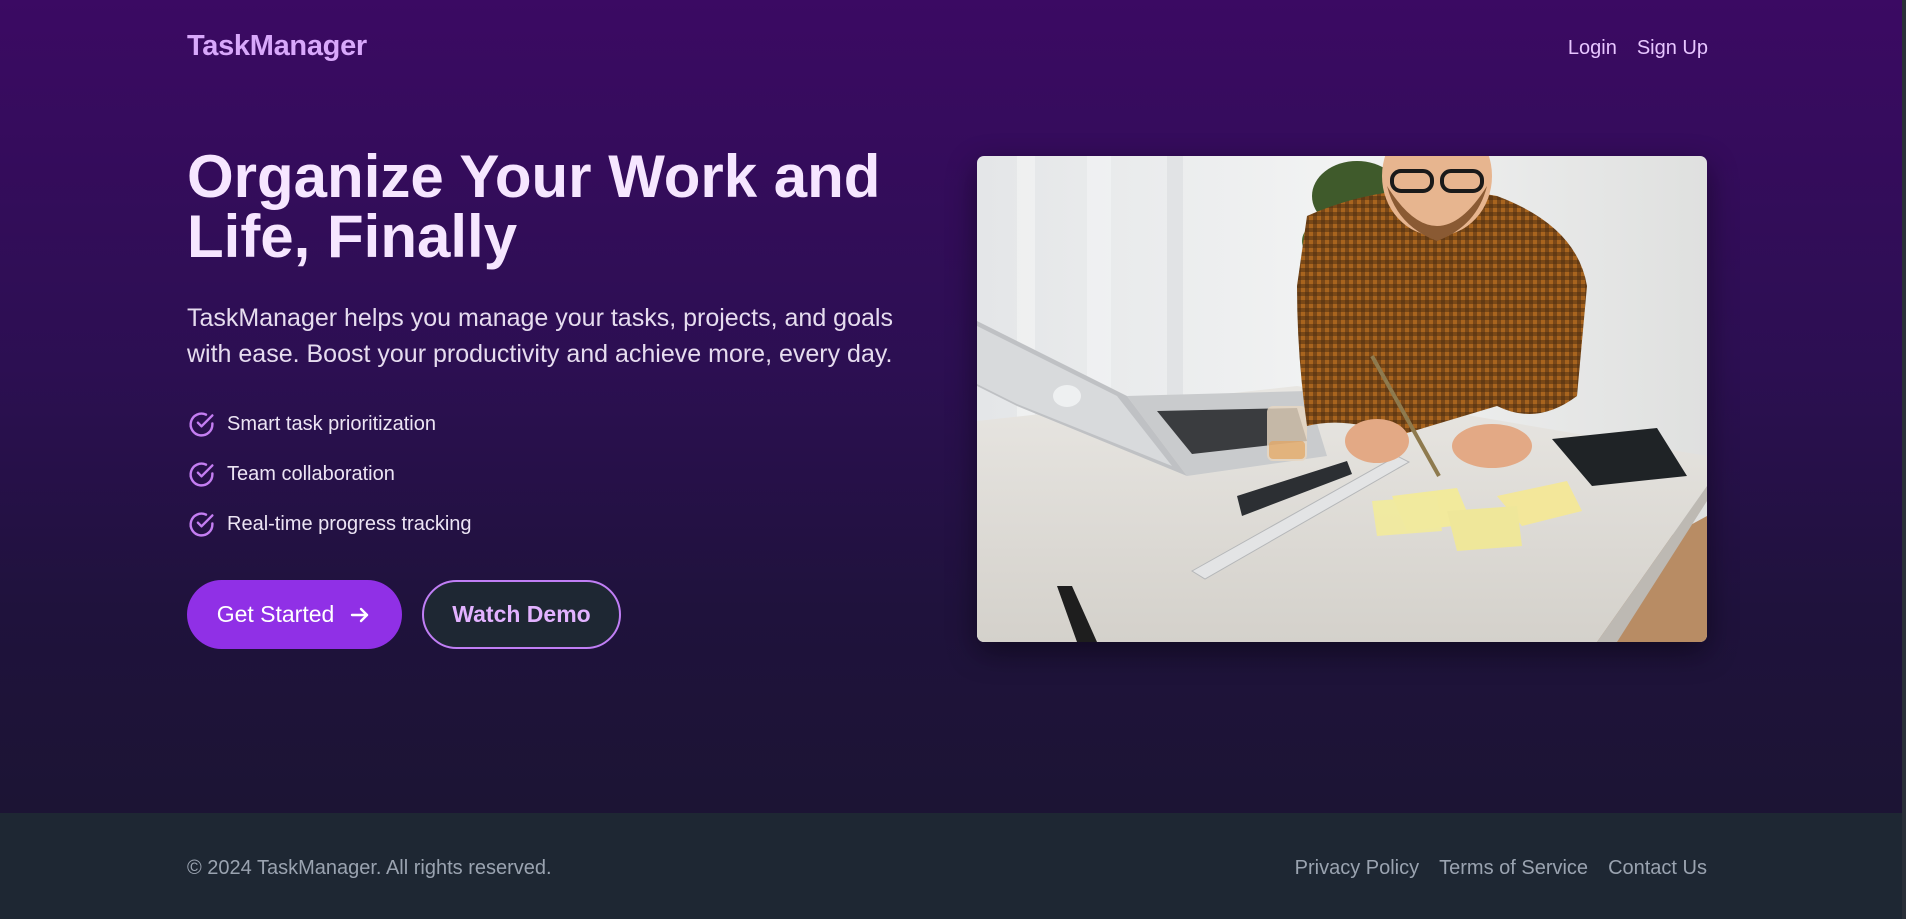  I want to click on arrow-right-icon, so click(360, 614).